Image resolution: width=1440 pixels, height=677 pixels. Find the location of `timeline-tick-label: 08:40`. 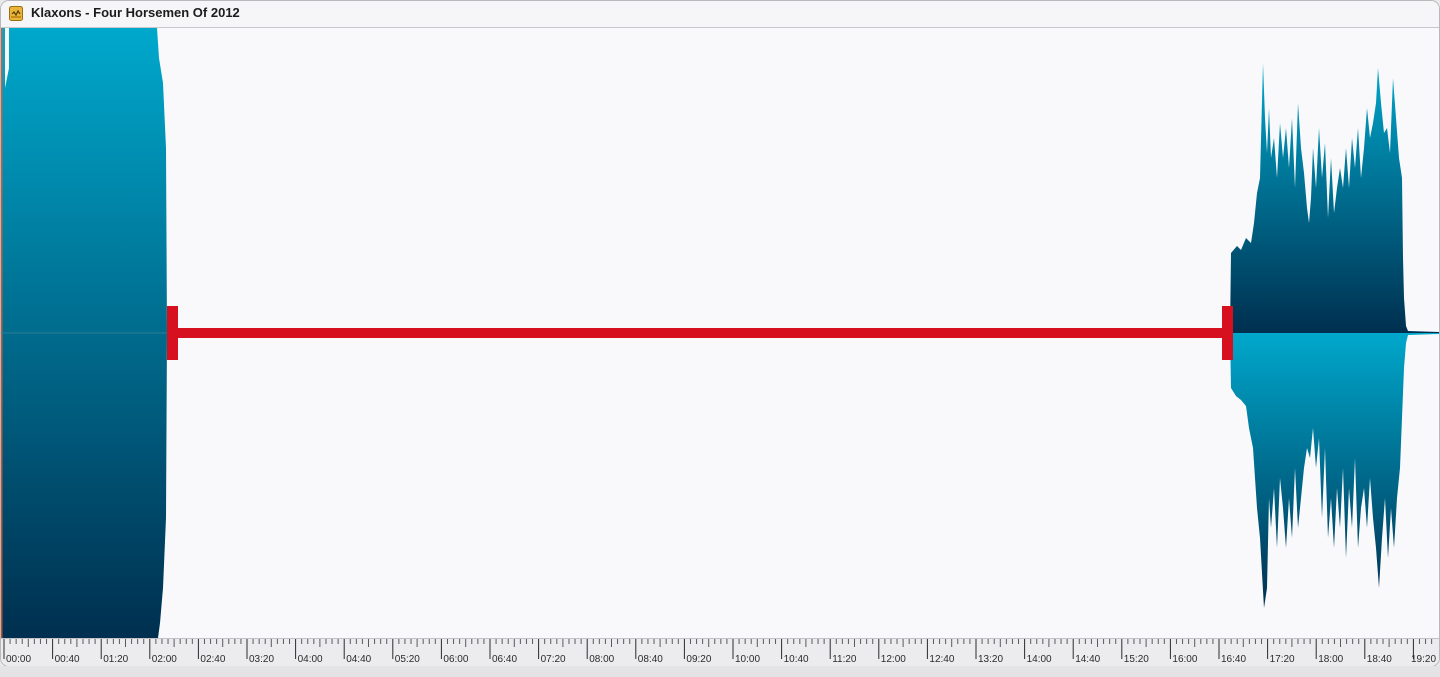

timeline-tick-label: 08:40 is located at coordinates (650, 659).